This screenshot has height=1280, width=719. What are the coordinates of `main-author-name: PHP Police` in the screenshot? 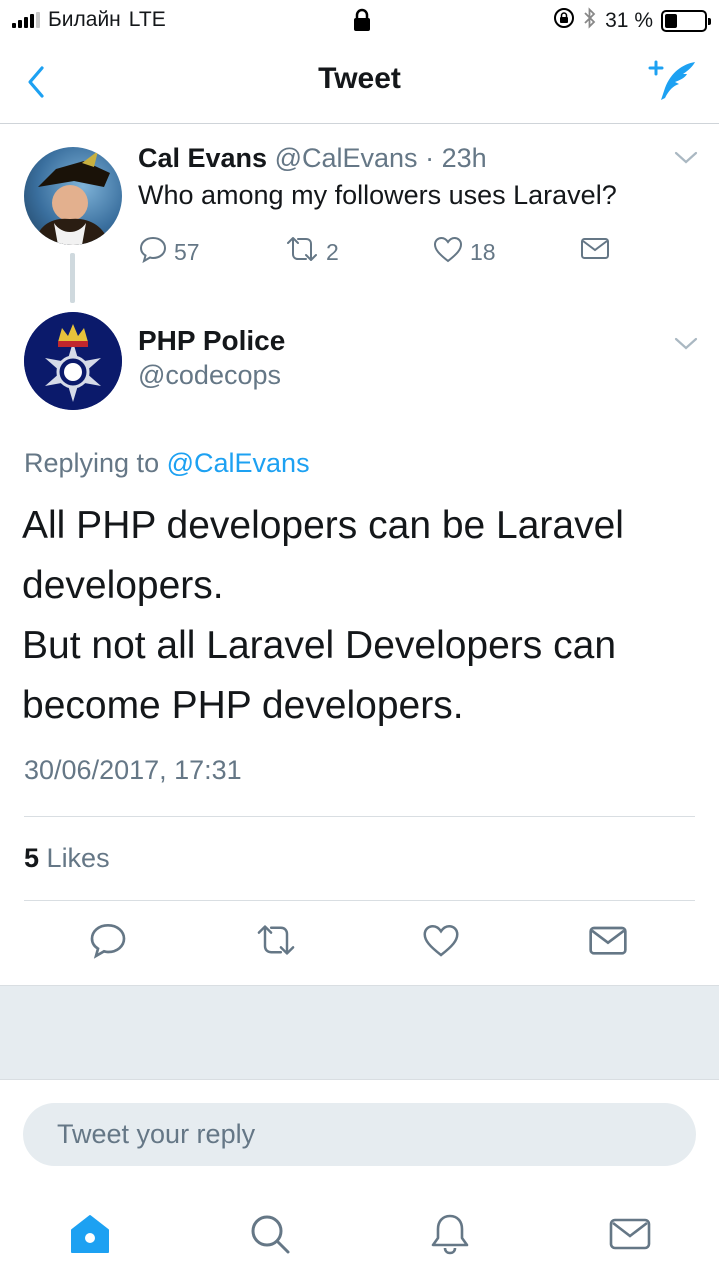 It's located at (211, 341).